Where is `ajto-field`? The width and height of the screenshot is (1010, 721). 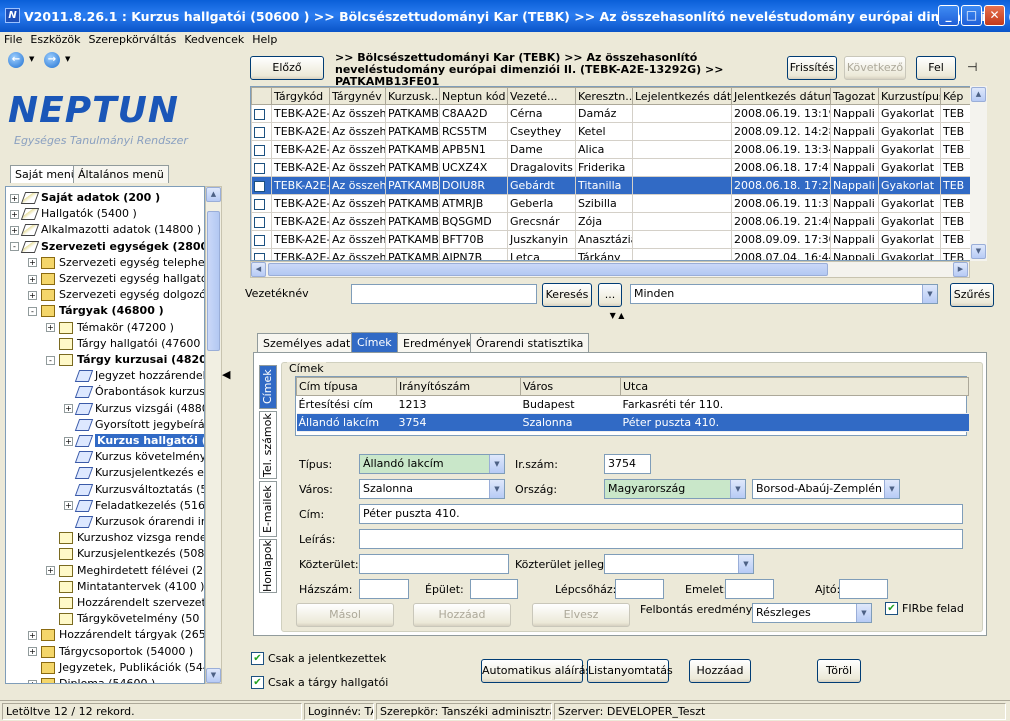
ajto-field is located at coordinates (863, 589).